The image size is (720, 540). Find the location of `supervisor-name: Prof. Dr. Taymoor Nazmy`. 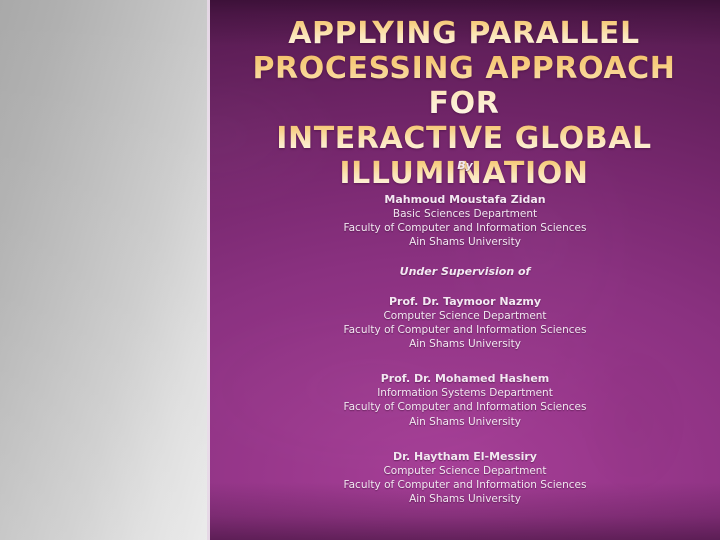

supervisor-name: Prof. Dr. Taymoor Nazmy is located at coordinates (465, 301).